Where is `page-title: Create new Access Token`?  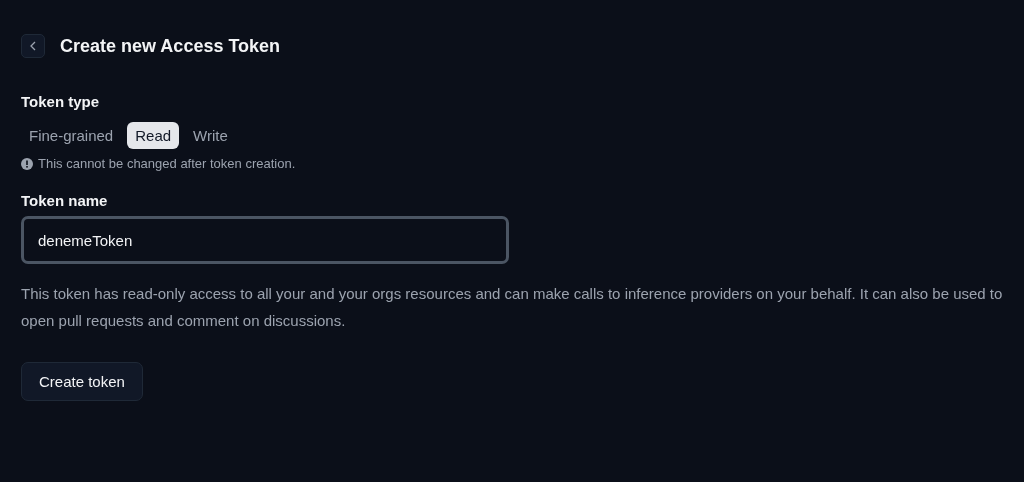
page-title: Create new Access Token is located at coordinates (170, 46).